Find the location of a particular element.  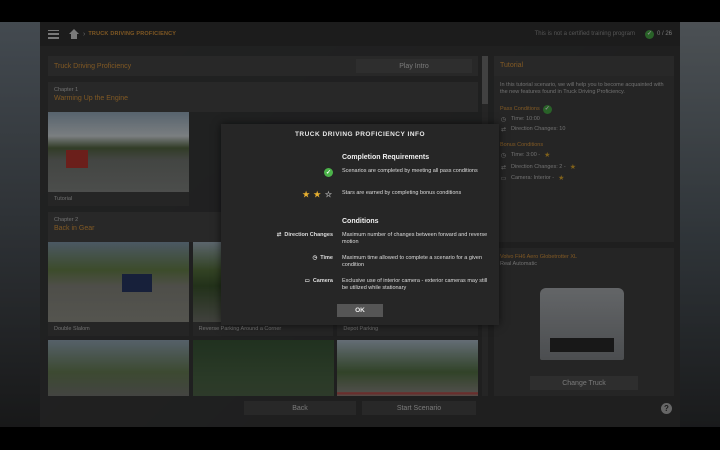

direction-label: Direction Changes is located at coordinates (308, 235).